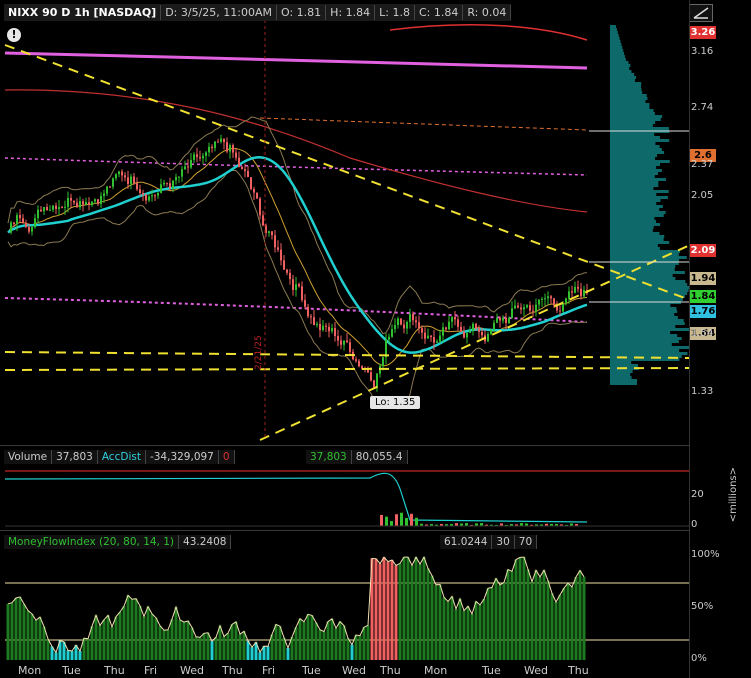 This screenshot has height=678, width=751. What do you see at coordinates (702, 51) in the screenshot?
I see `price-tick: 3.16` at bounding box center [702, 51].